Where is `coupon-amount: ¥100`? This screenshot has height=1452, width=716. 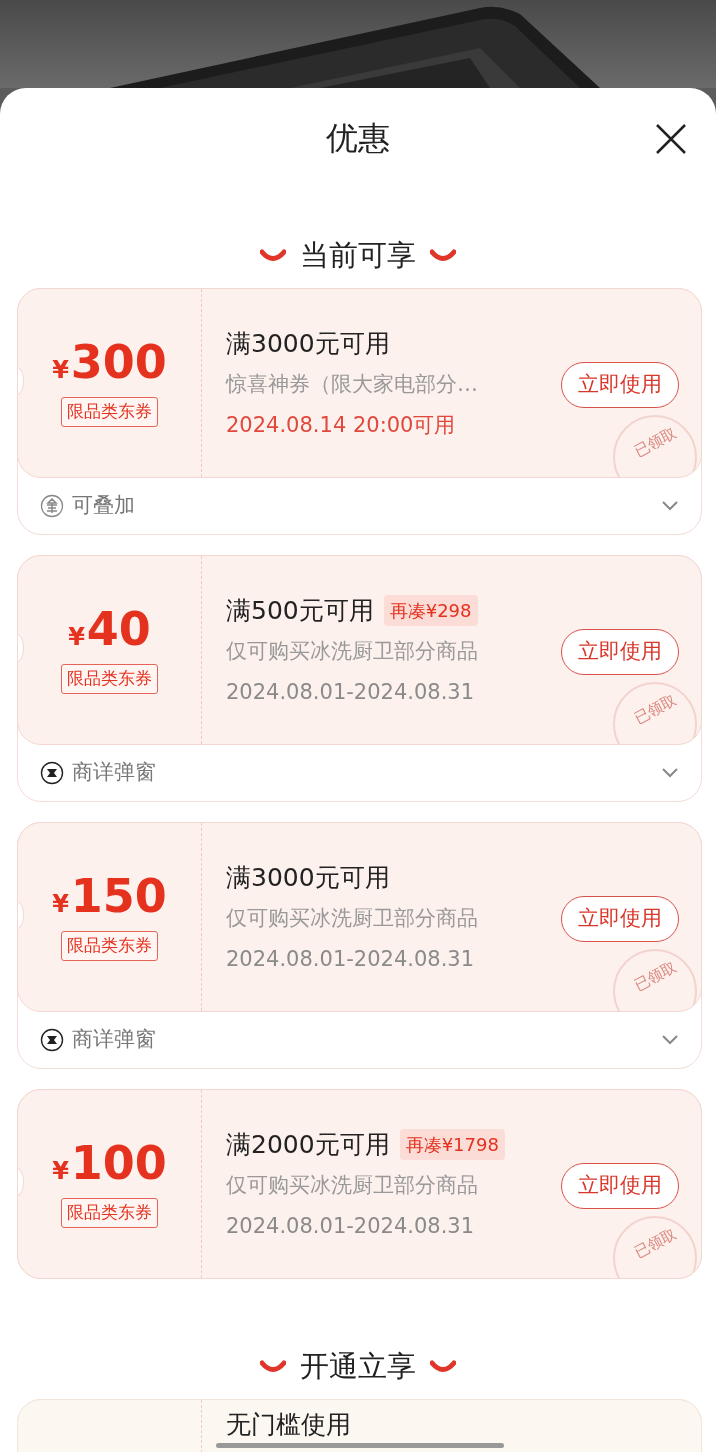
coupon-amount: ¥100 is located at coordinates (109, 1163).